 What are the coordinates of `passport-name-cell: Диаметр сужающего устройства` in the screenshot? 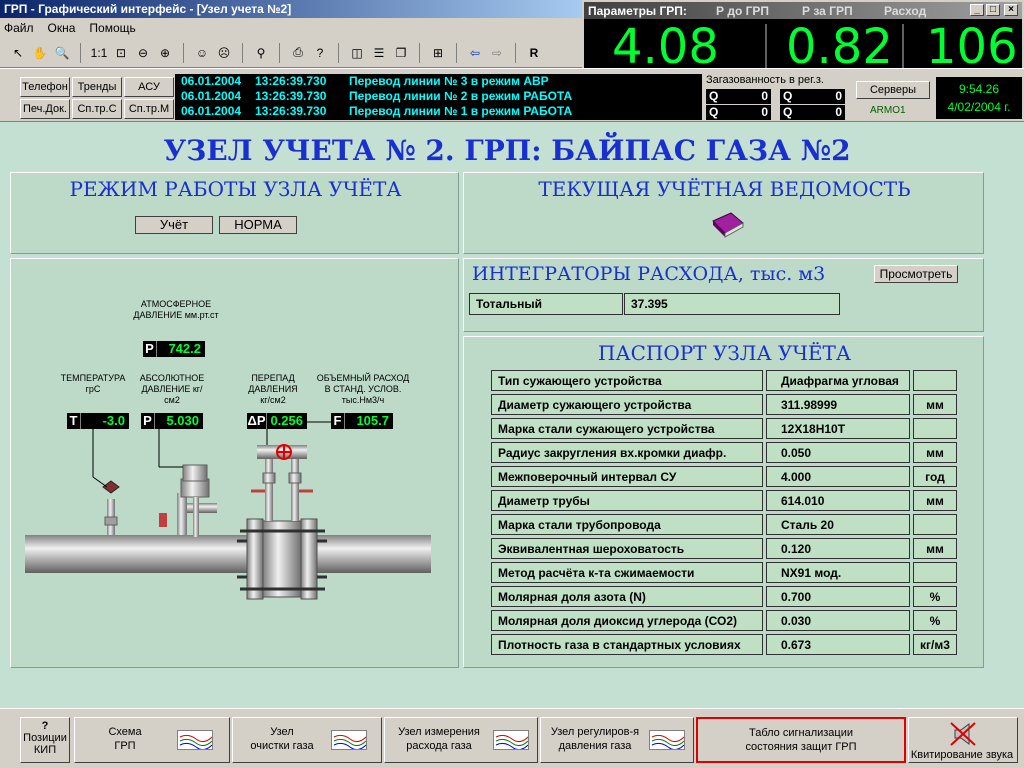 It's located at (627, 404).